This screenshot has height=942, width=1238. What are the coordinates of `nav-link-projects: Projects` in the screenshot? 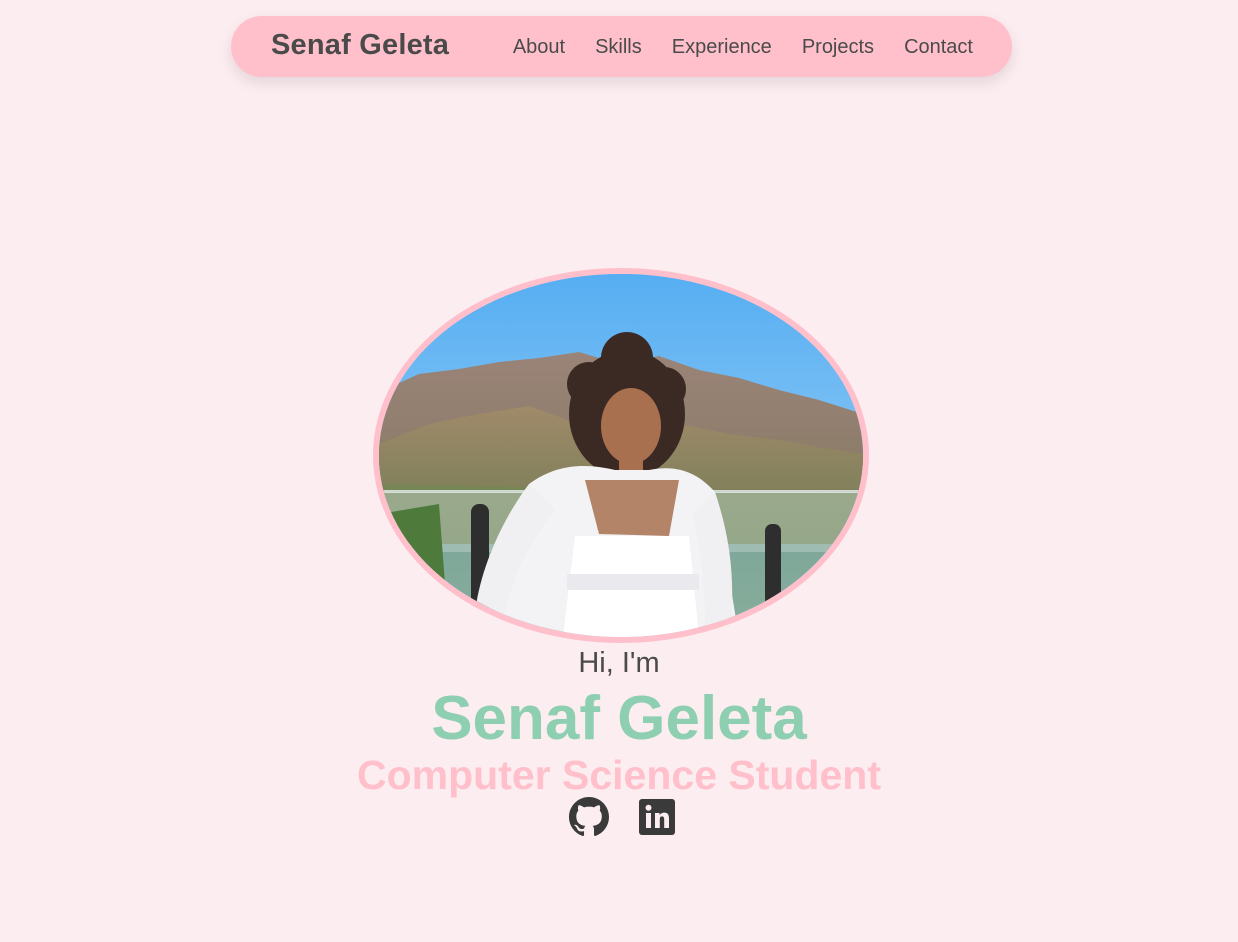 It's located at (838, 47).